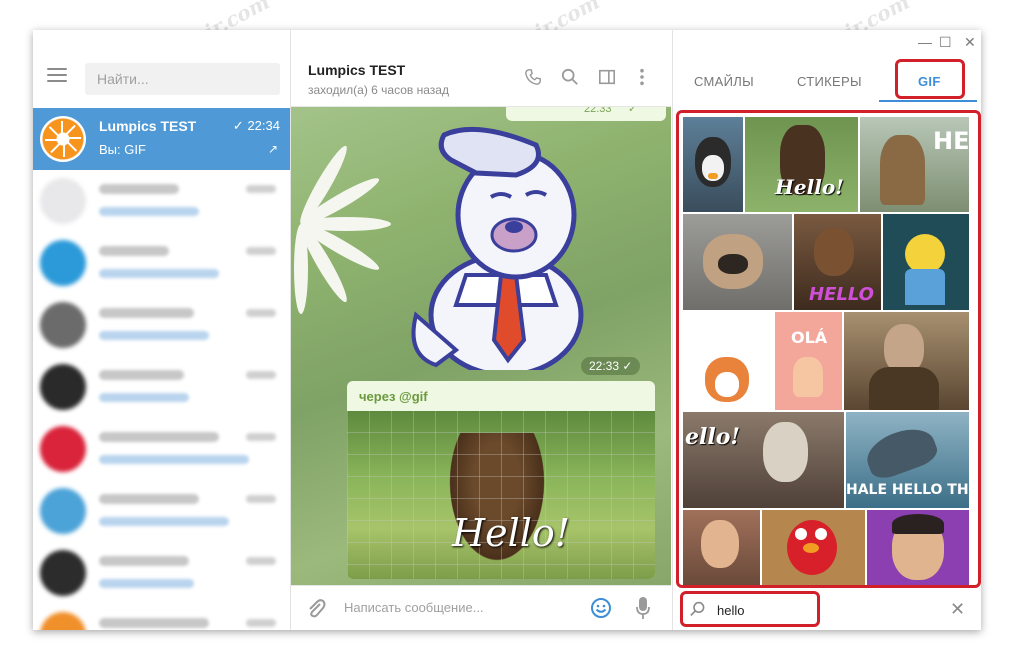  What do you see at coordinates (611, 366) in the screenshot?
I see `sticker-time: 22:33 ✓` at bounding box center [611, 366].